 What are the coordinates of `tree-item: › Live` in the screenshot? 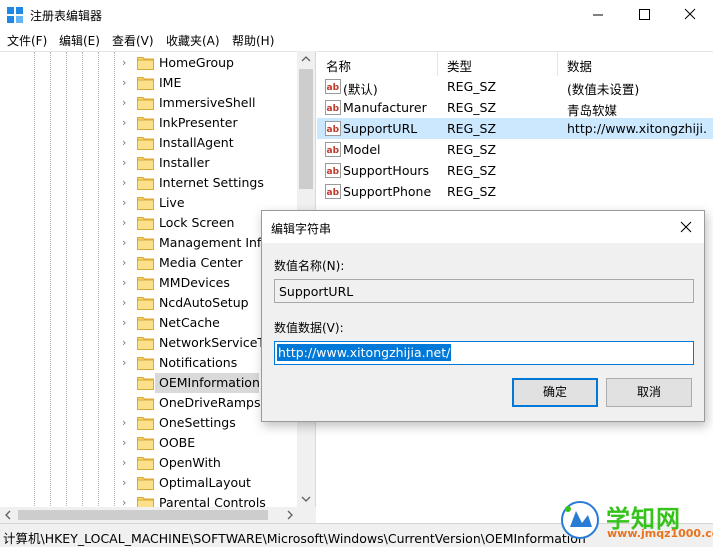 It's located at (150, 203).